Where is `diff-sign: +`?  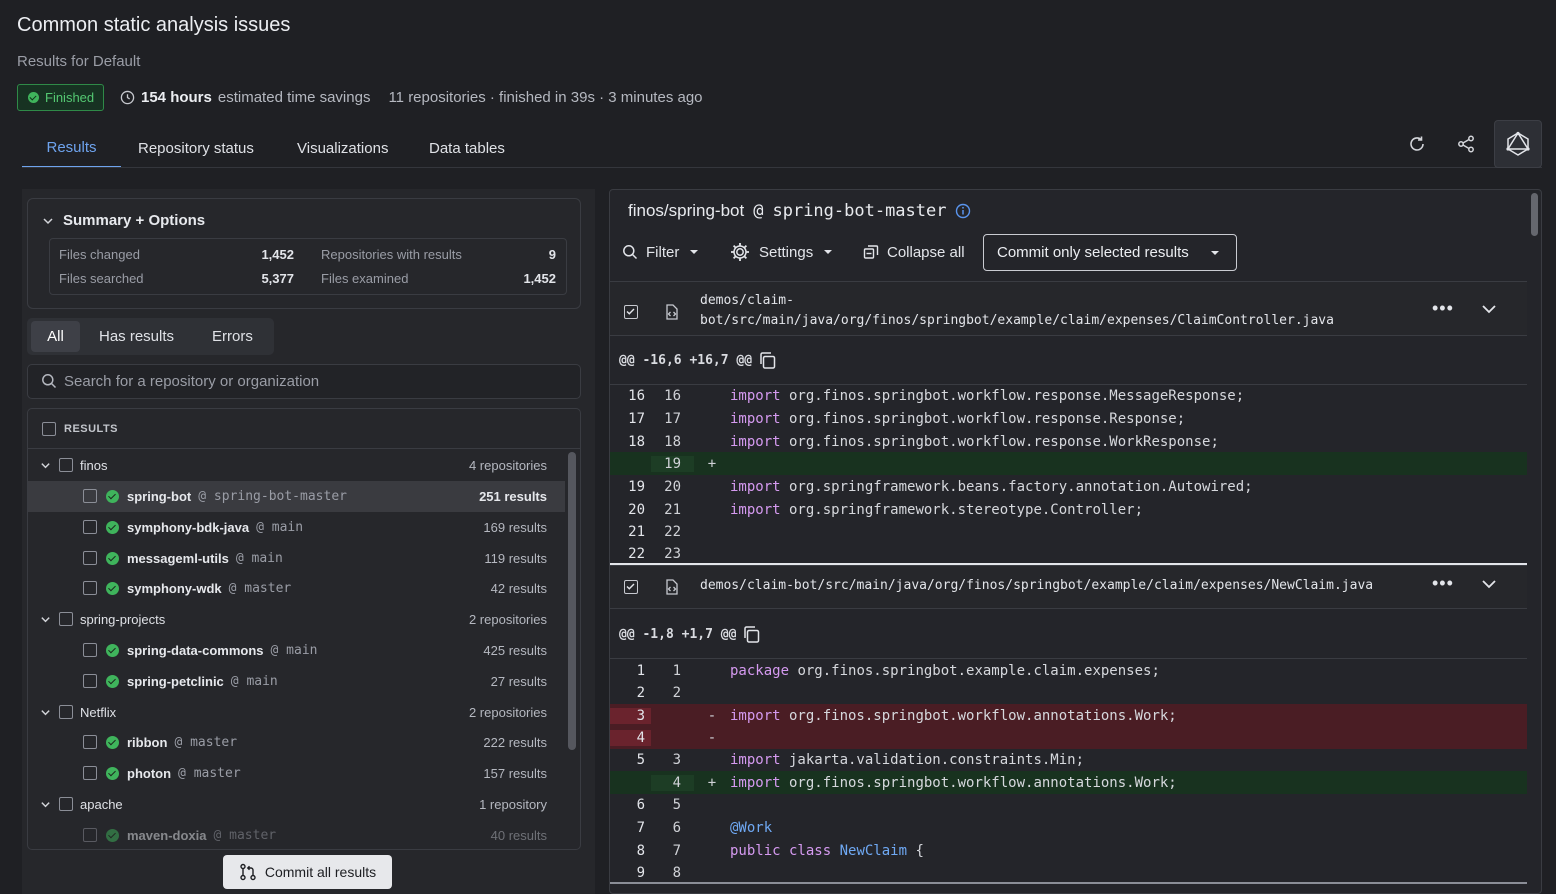
diff-sign: + is located at coordinates (712, 782).